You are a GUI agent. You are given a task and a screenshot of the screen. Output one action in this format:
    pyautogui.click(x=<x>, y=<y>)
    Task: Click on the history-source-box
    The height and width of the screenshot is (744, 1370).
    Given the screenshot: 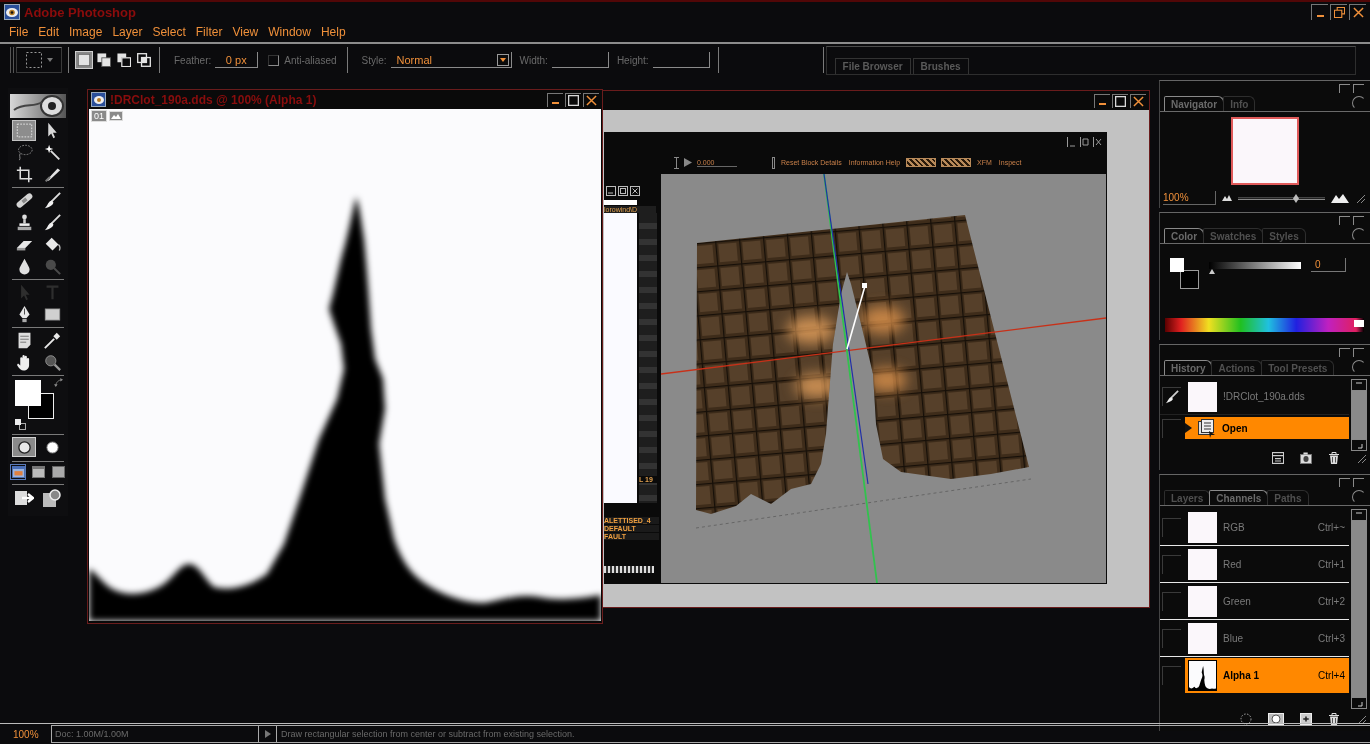 What is the action you would take?
    pyautogui.click(x=1171, y=396)
    